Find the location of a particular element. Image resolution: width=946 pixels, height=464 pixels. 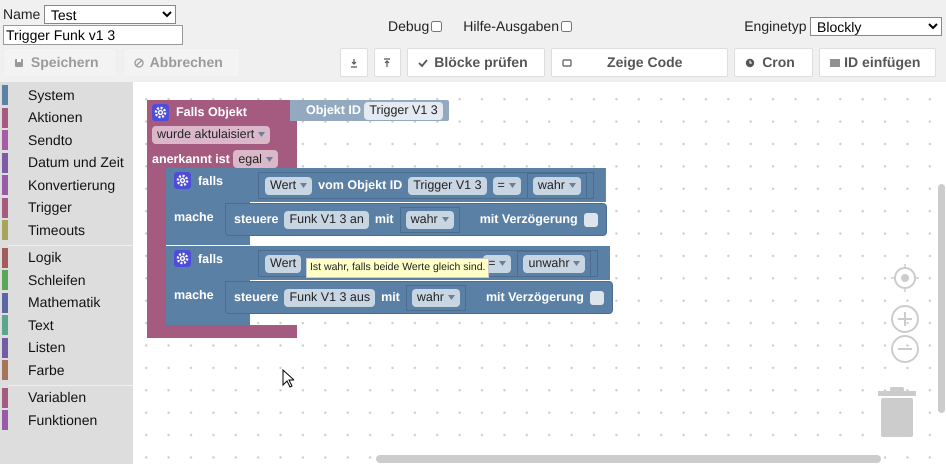

category-item: System is located at coordinates (66, 95).